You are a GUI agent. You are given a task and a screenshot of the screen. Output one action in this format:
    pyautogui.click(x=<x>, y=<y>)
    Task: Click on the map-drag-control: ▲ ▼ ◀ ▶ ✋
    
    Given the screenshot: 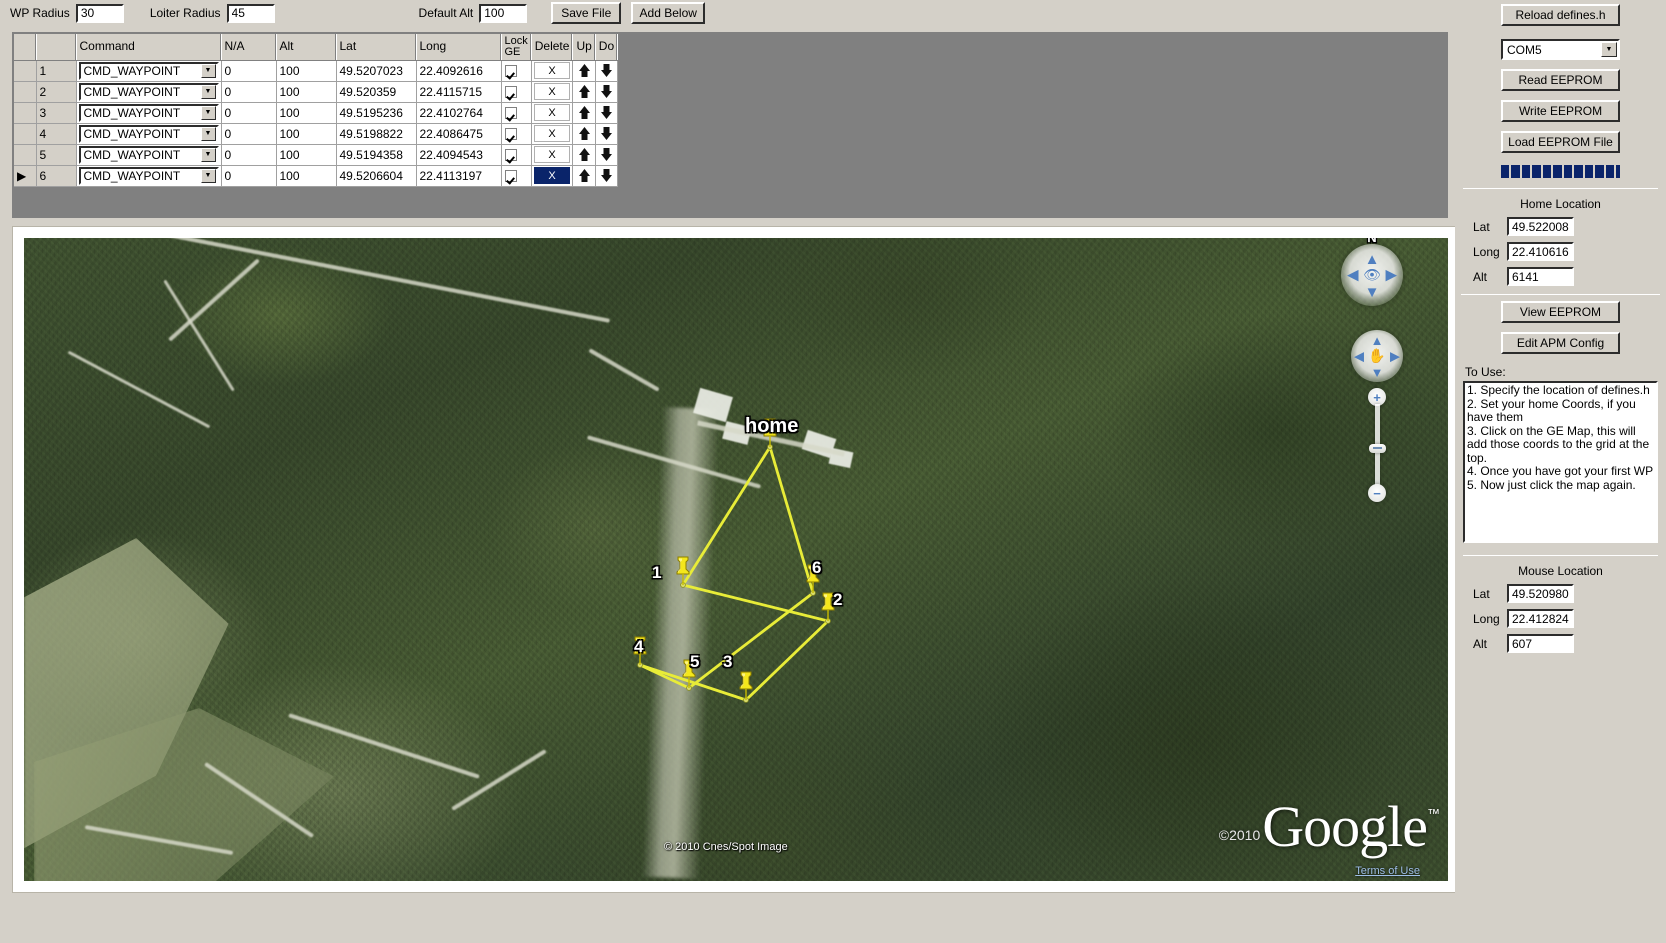 What is the action you would take?
    pyautogui.click(x=1377, y=356)
    